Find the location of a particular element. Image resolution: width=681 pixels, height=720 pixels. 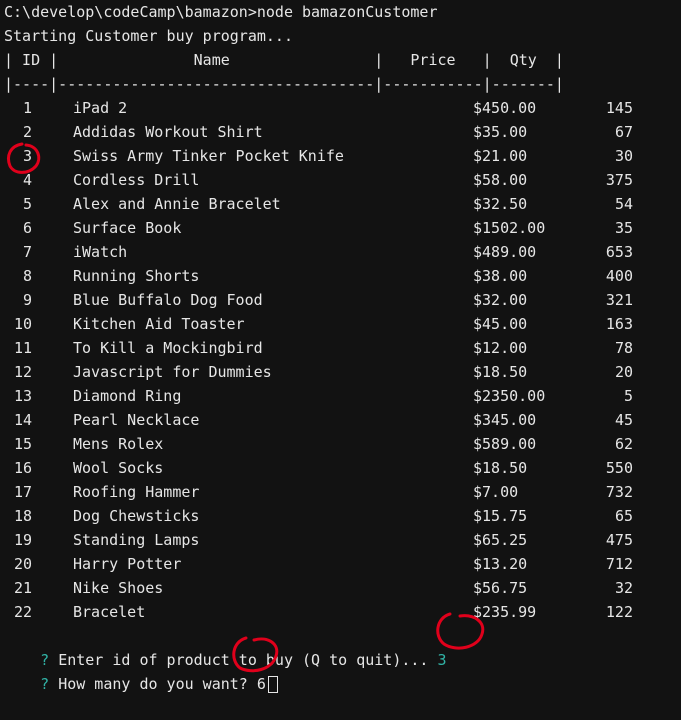

row-id: 16 is located at coordinates (22, 468).